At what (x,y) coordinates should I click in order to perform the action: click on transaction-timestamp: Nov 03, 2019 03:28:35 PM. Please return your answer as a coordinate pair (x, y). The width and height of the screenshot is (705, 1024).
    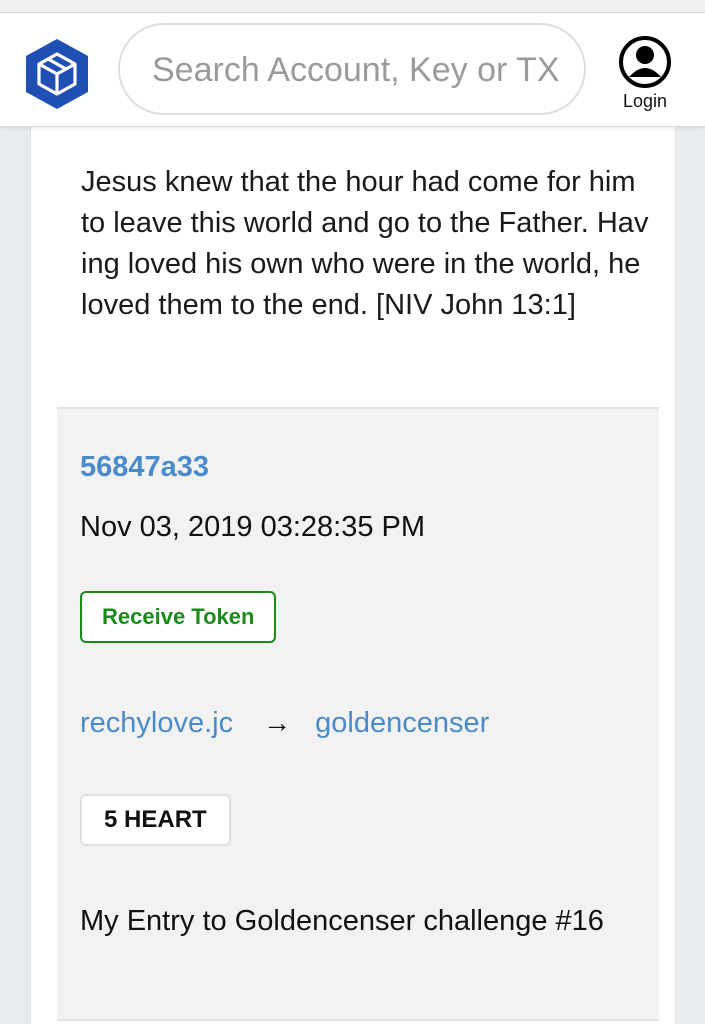
    Looking at the image, I should click on (253, 527).